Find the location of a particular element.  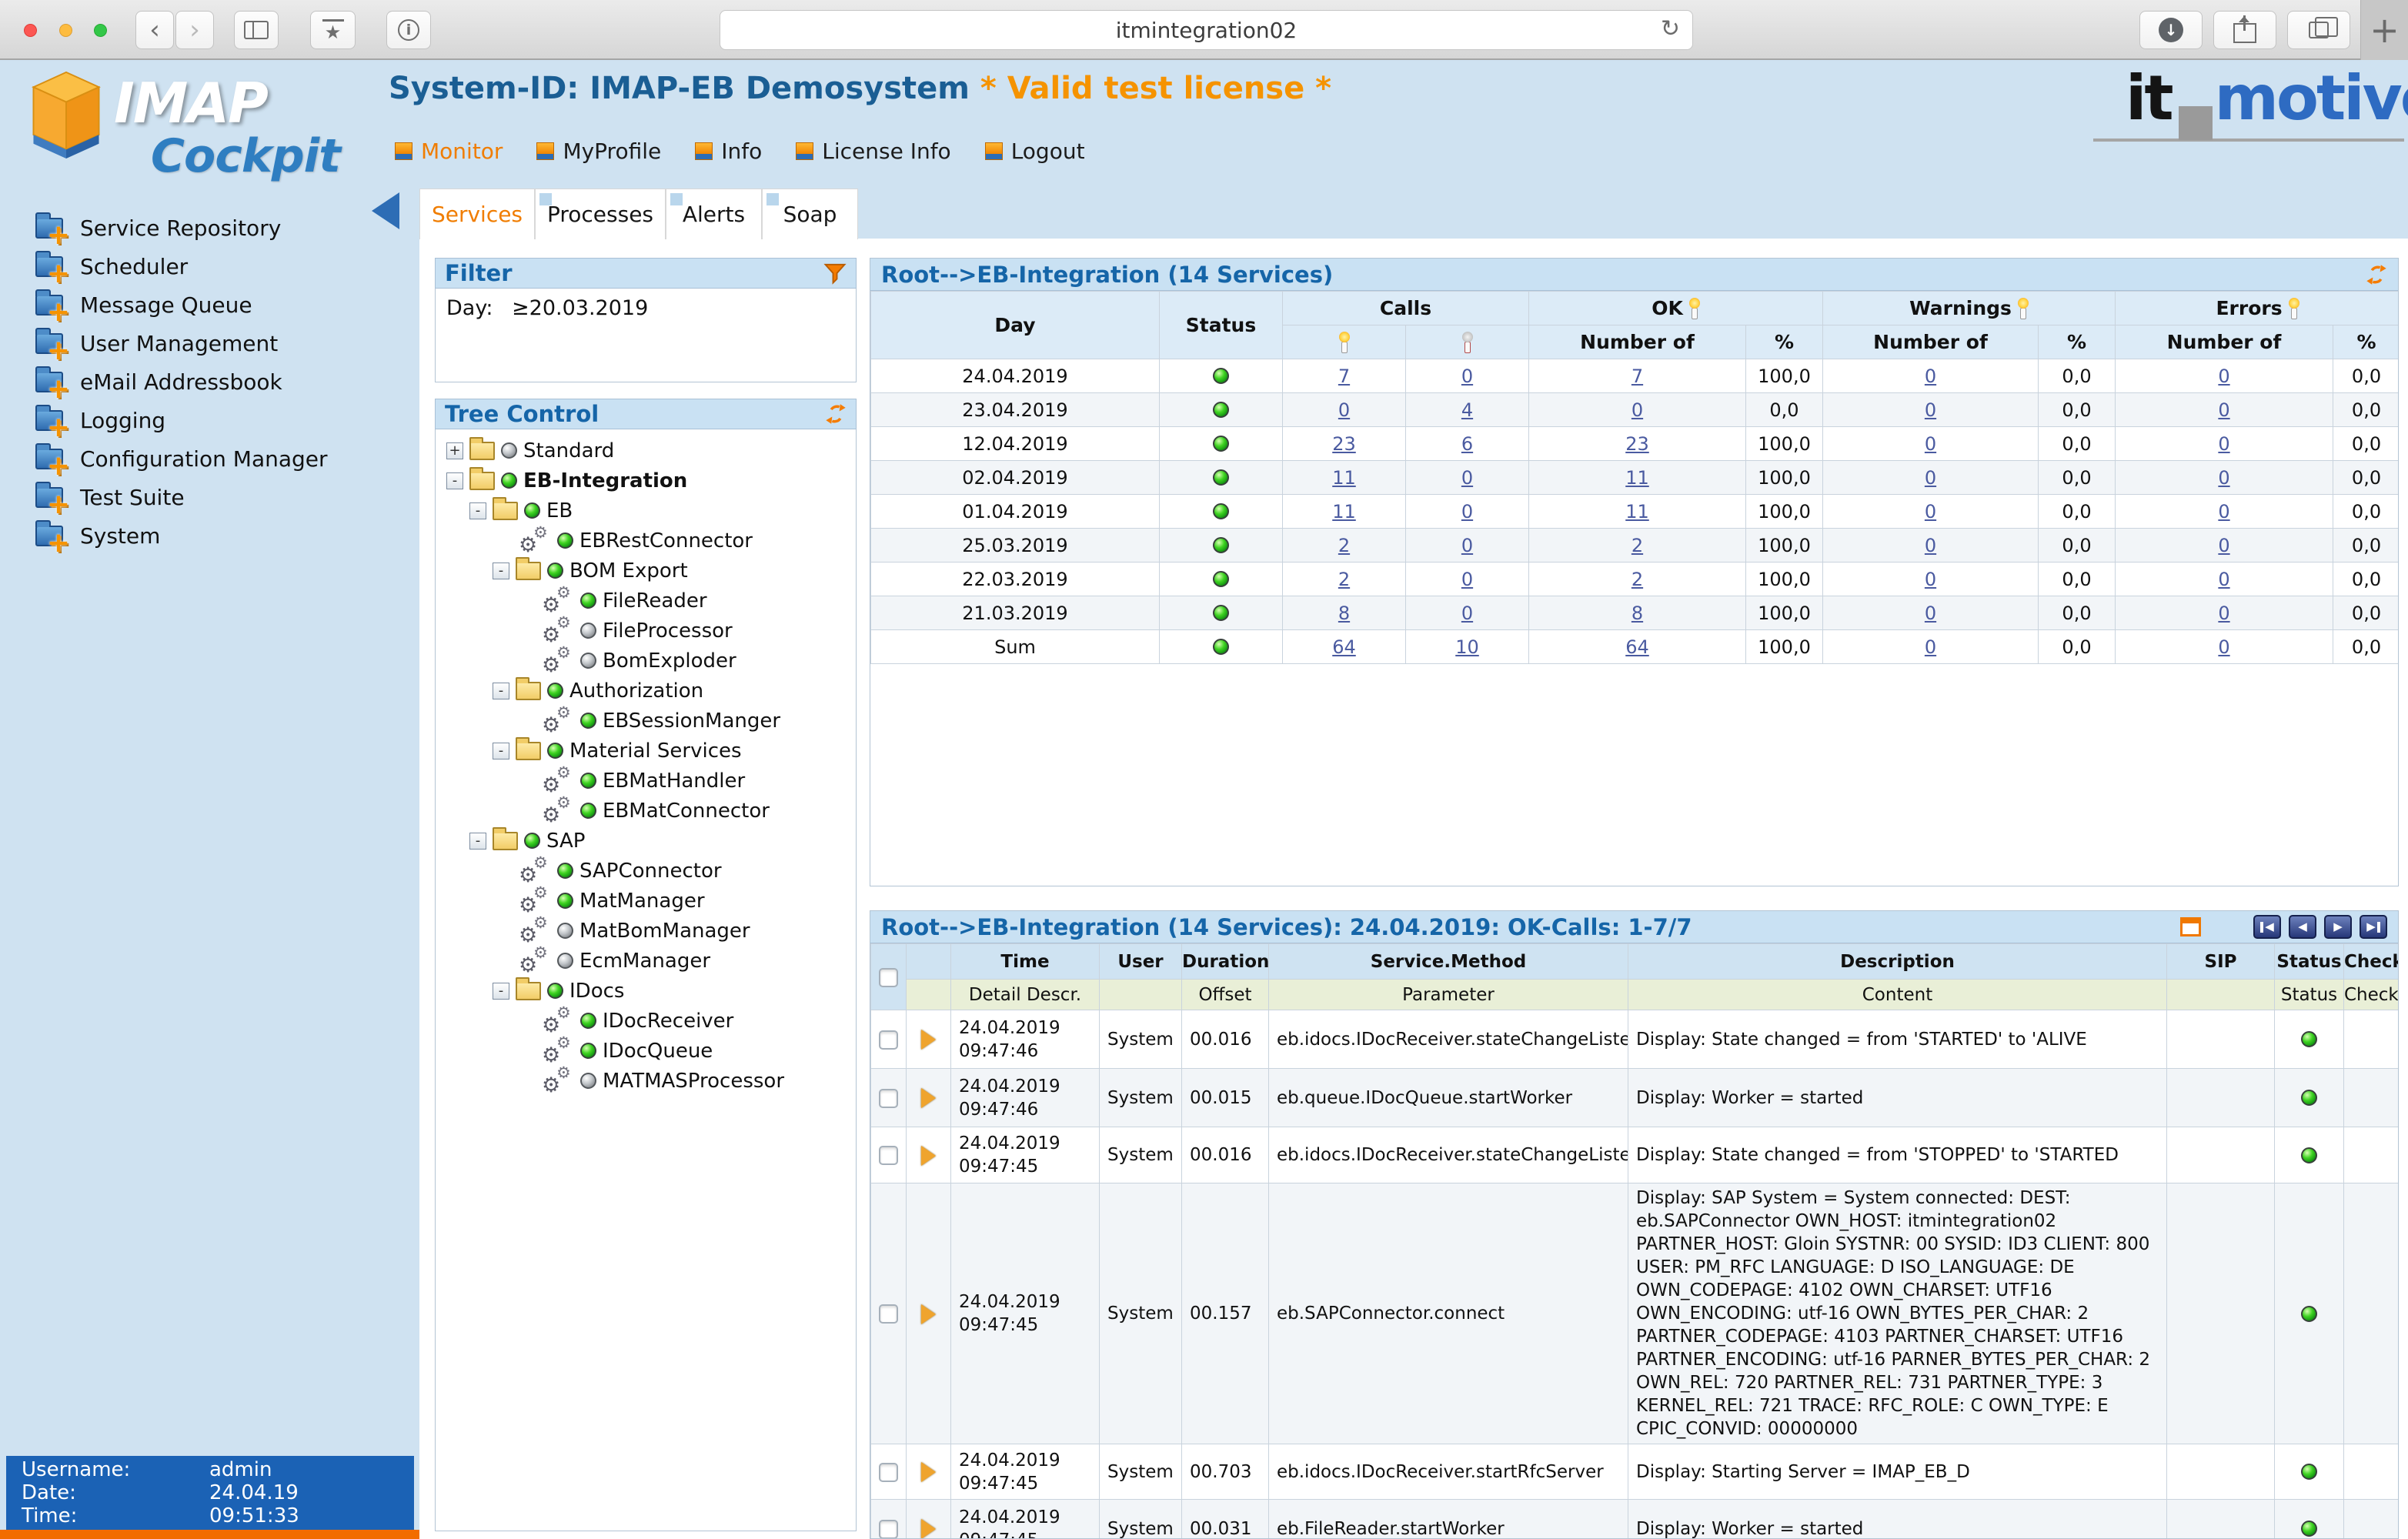

tree-refresh-icon is located at coordinates (836, 414).